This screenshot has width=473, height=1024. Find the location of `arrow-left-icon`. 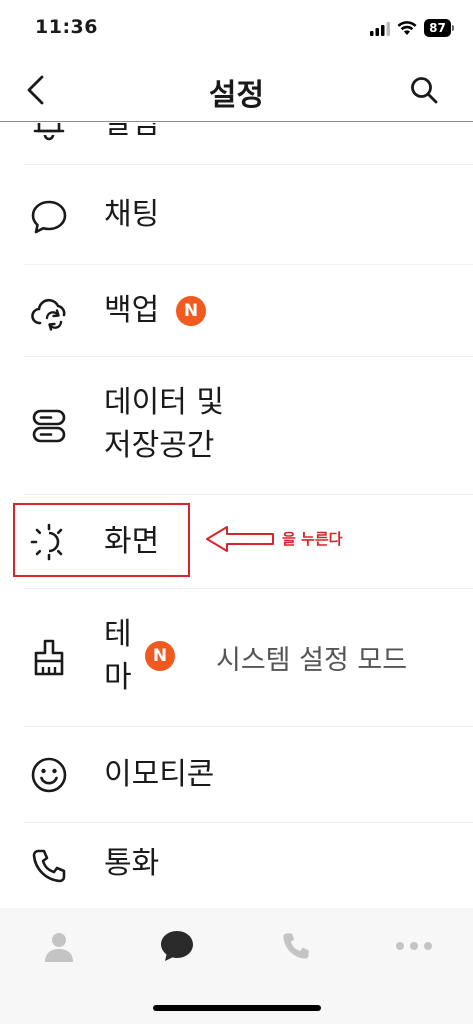

arrow-left-icon is located at coordinates (240, 539).